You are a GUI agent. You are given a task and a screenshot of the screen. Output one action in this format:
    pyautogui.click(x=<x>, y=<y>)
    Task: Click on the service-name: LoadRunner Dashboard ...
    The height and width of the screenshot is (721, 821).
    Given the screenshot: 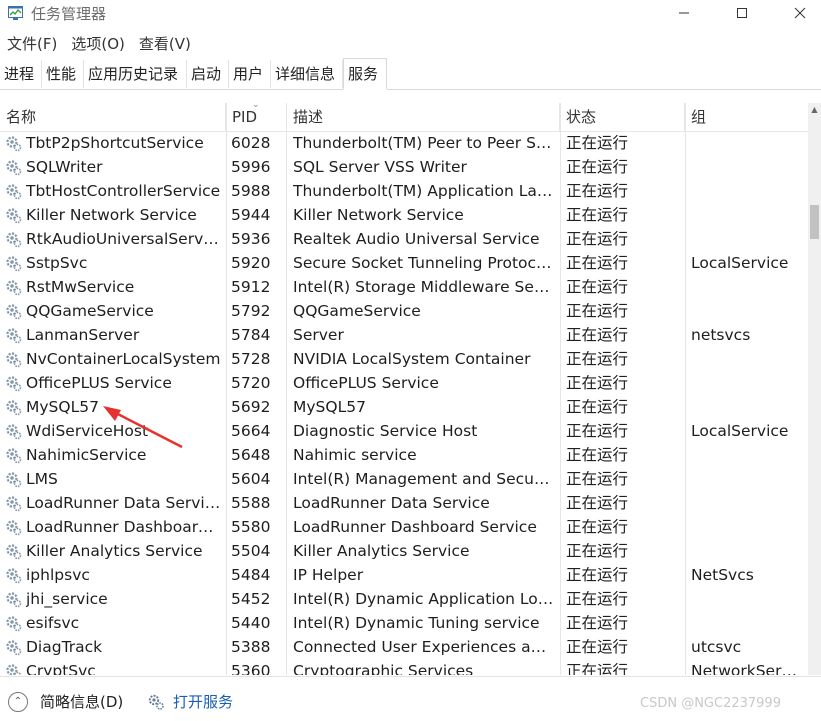 What is the action you would take?
    pyautogui.click(x=124, y=527)
    